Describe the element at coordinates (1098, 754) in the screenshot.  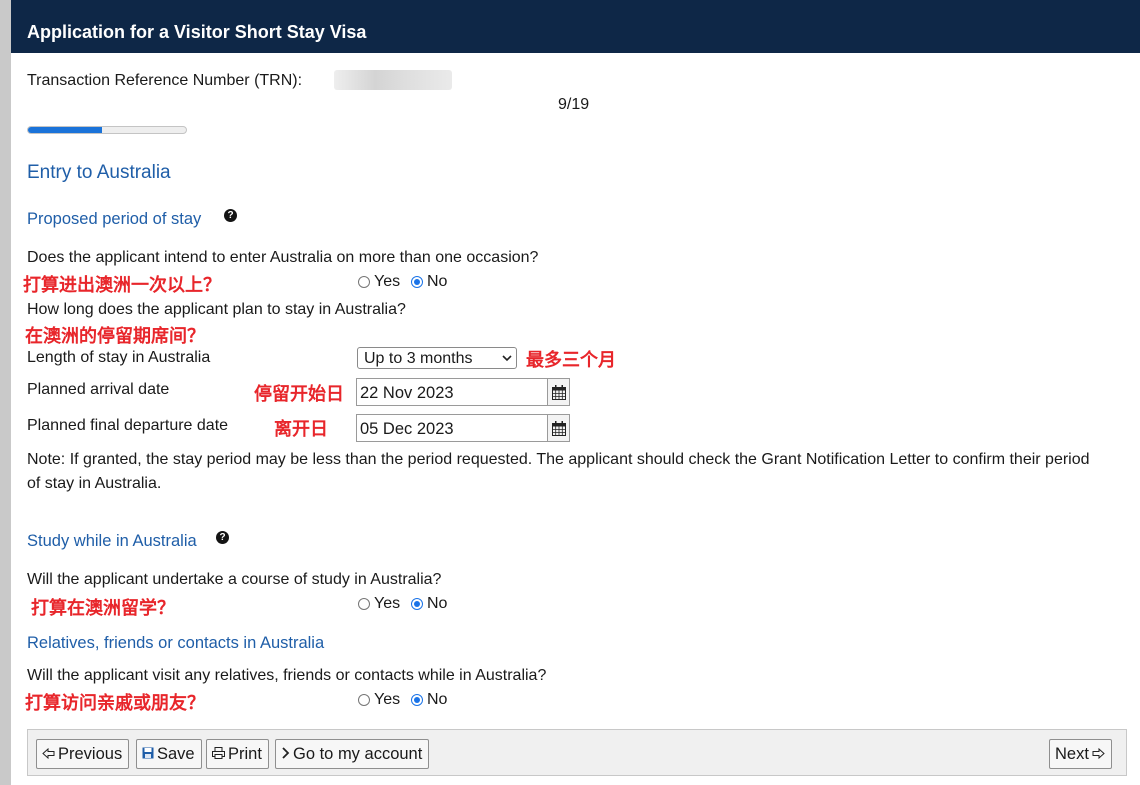
I see `arrow-right-icon` at that location.